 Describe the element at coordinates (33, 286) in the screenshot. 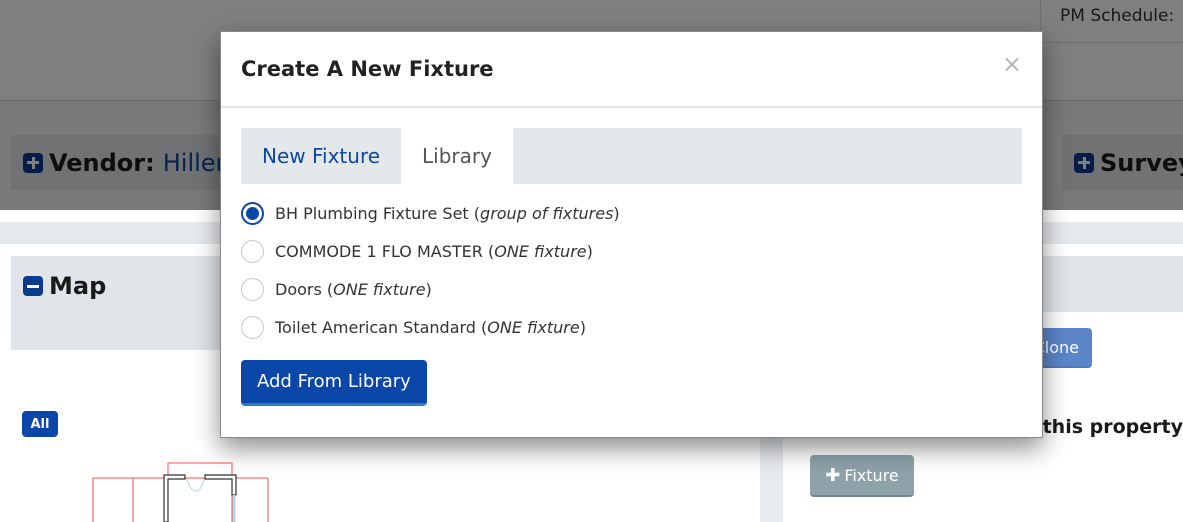

I see `minus-square-icon` at that location.